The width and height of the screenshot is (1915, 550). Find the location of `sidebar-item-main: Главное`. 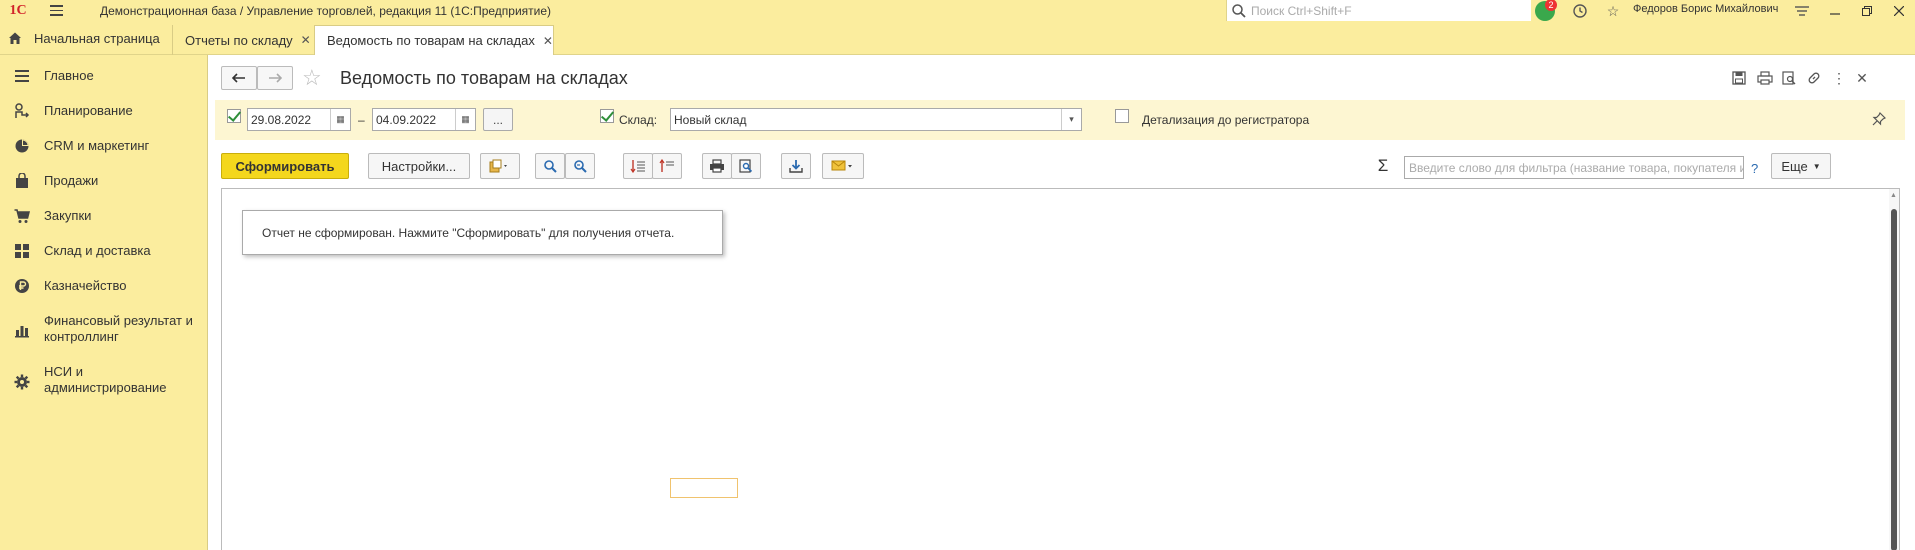

sidebar-item-main: Главное is located at coordinates (104, 78).